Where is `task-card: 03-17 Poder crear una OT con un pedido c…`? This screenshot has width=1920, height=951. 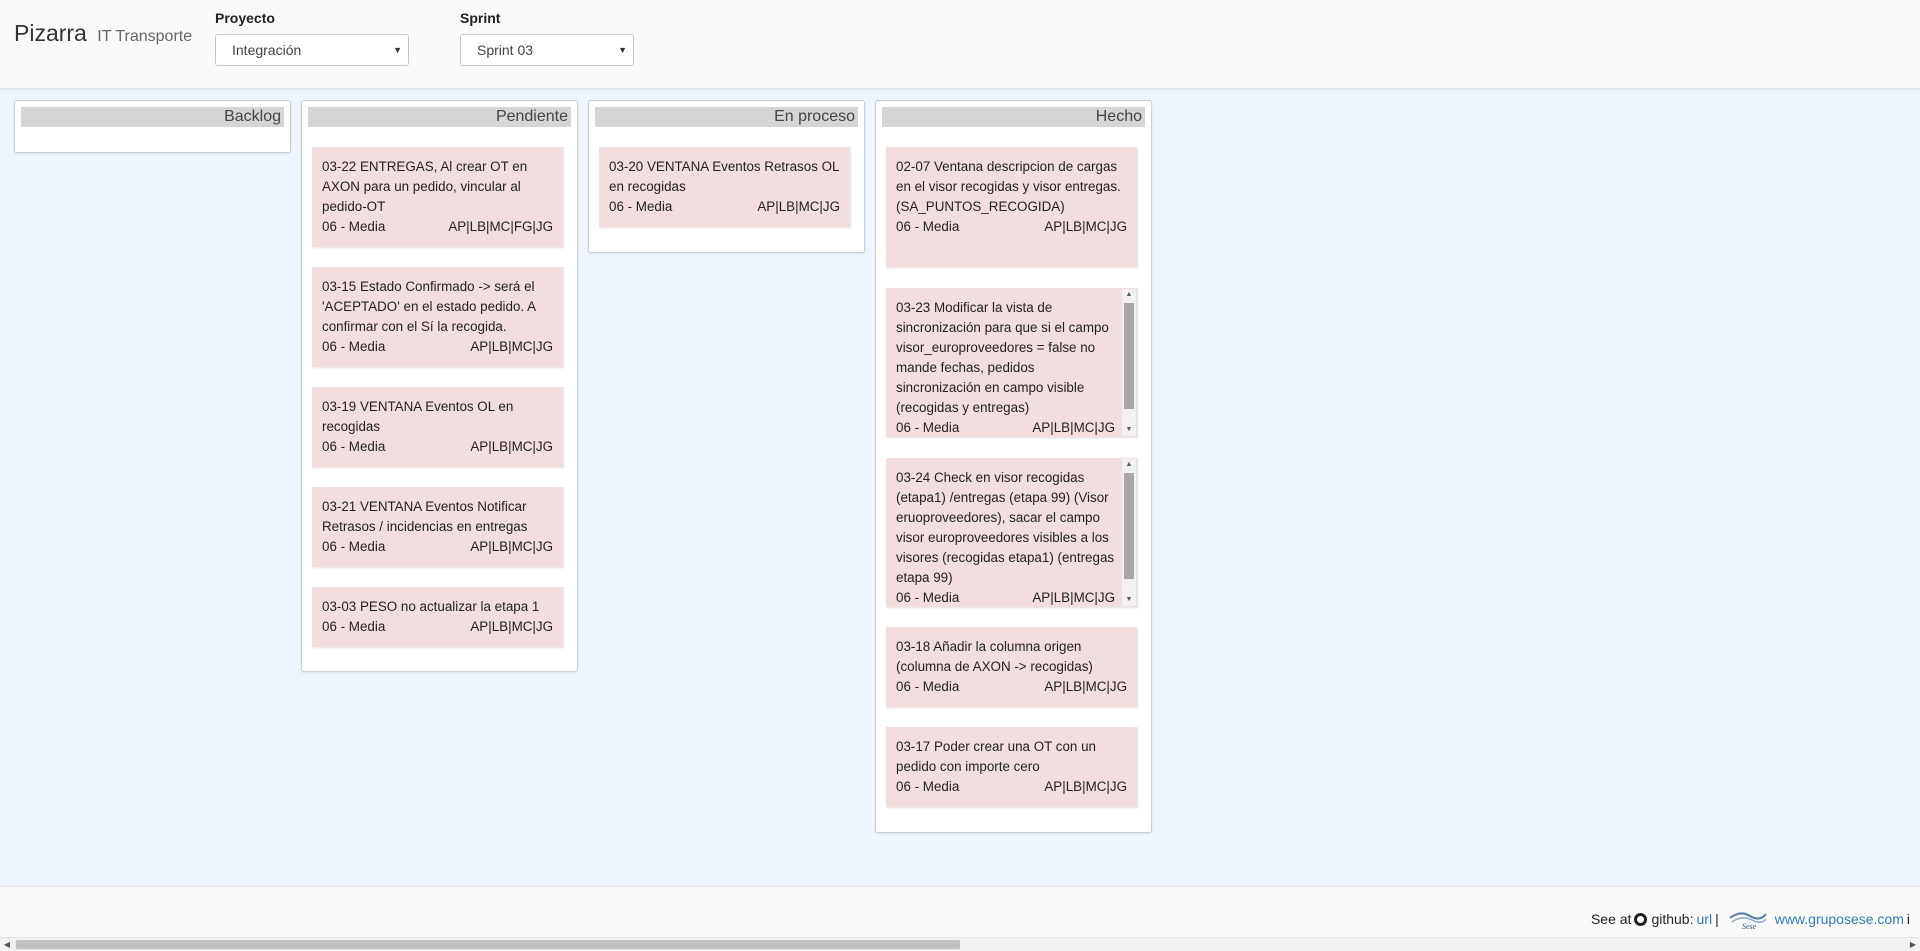 task-card: 03-17 Poder crear una OT con un pedido c… is located at coordinates (1011, 767).